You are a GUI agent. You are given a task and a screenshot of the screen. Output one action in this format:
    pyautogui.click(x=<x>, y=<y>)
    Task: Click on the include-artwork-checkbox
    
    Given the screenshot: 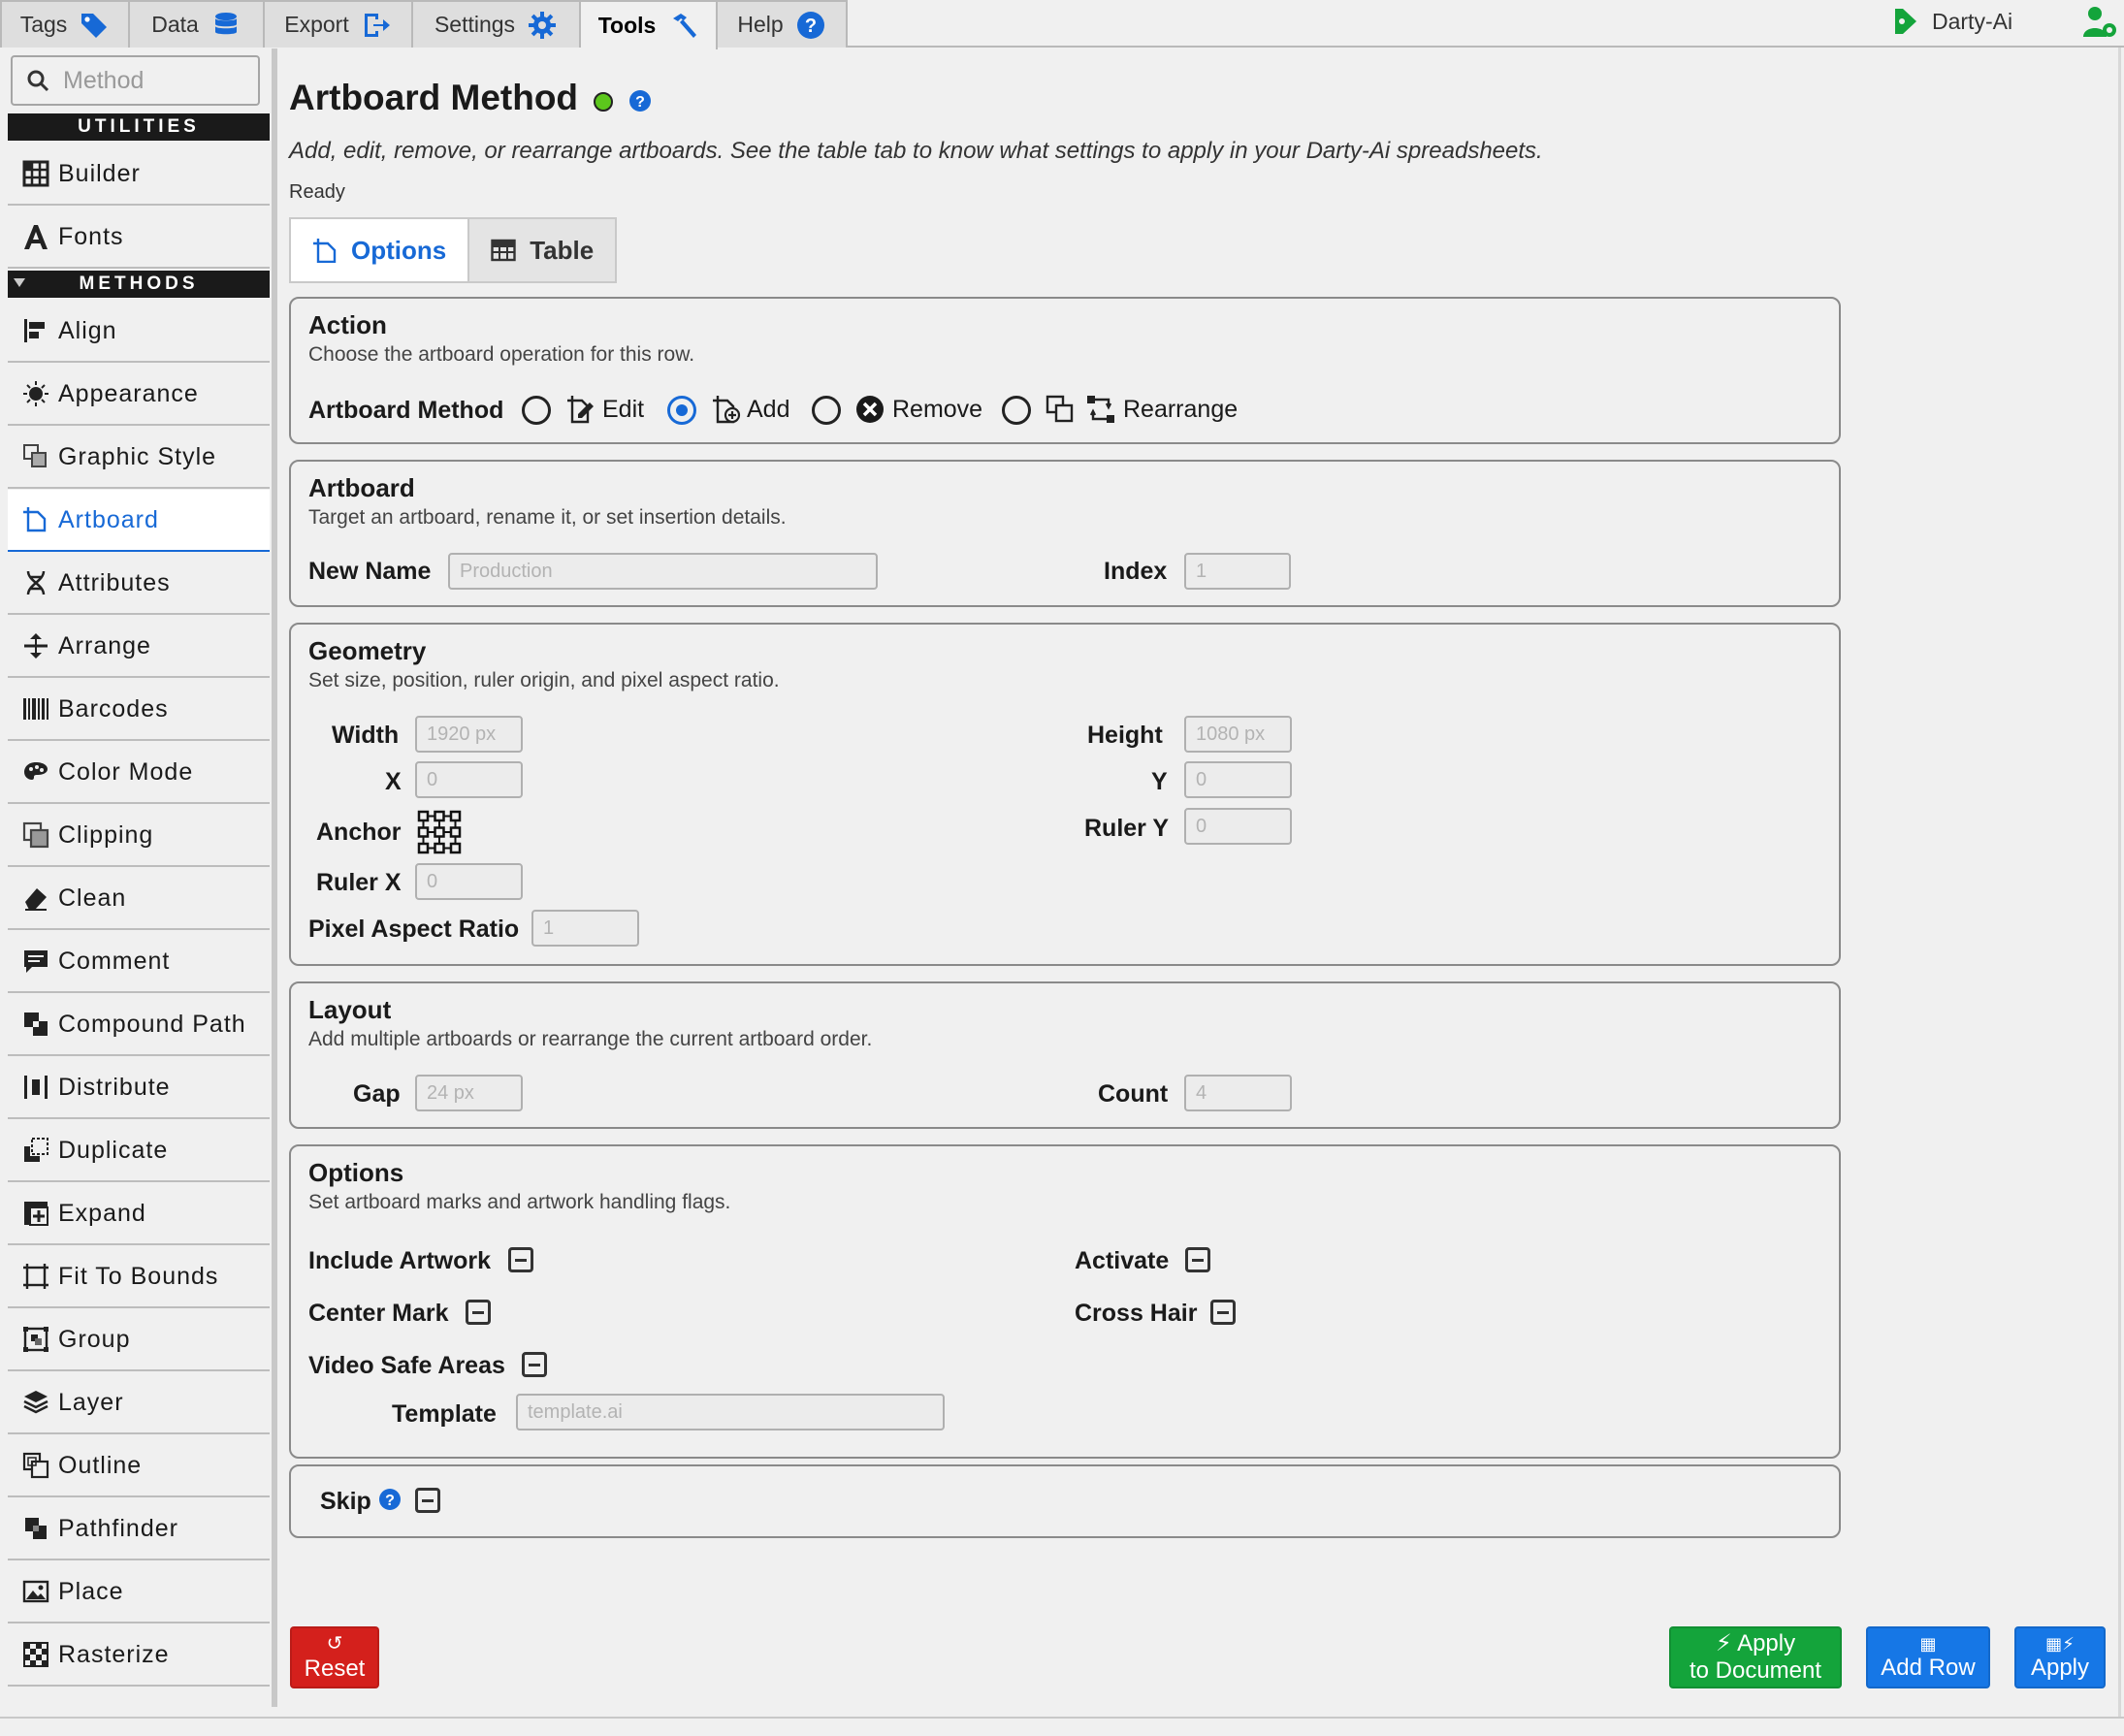 What is the action you would take?
    pyautogui.click(x=520, y=1259)
    